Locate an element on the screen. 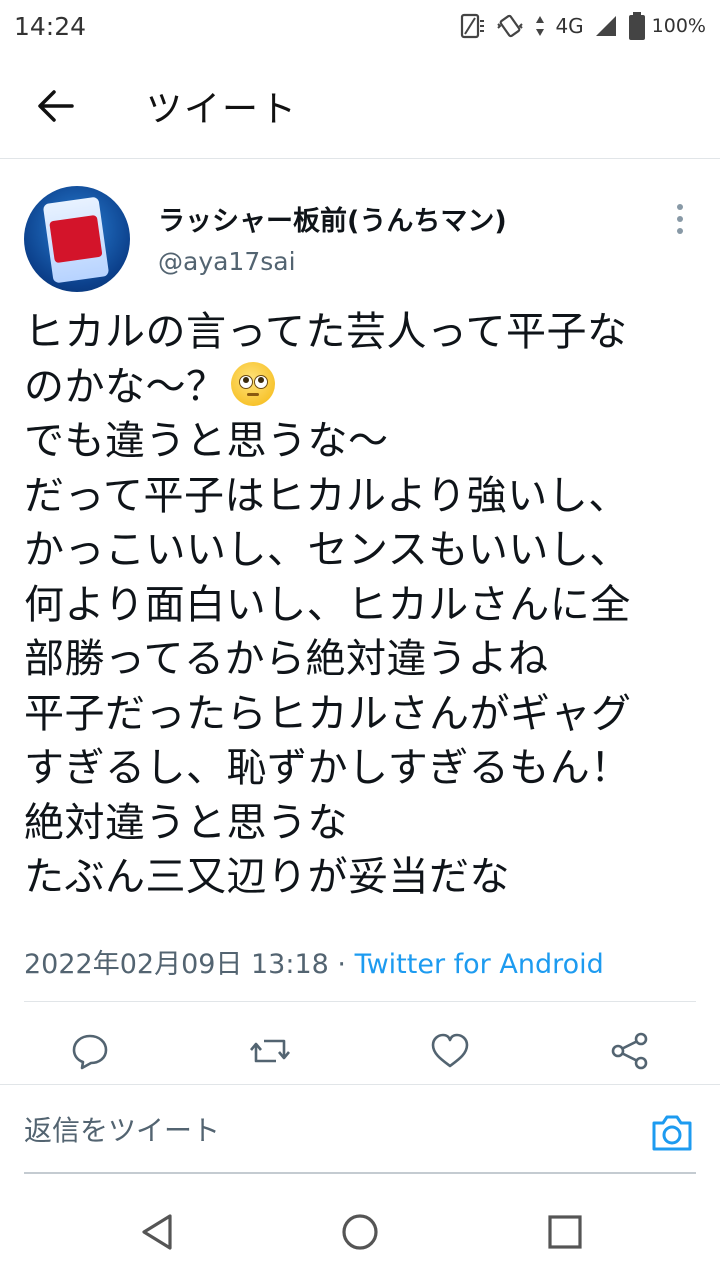 This screenshot has width=720, height=1280. retweet-button is located at coordinates (270, 1051).